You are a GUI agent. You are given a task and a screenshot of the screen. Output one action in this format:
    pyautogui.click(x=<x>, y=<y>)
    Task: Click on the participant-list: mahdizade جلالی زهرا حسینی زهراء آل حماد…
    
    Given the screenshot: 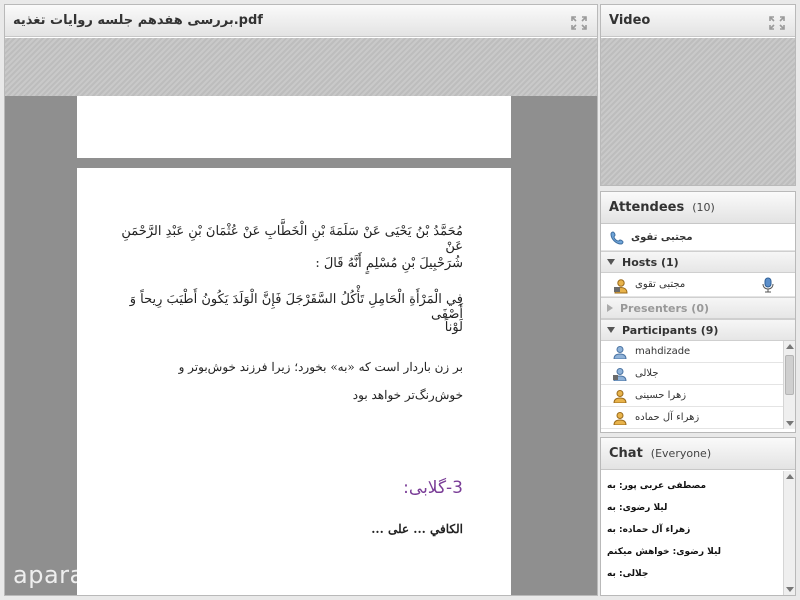 What is the action you would take?
    pyautogui.click(x=698, y=385)
    